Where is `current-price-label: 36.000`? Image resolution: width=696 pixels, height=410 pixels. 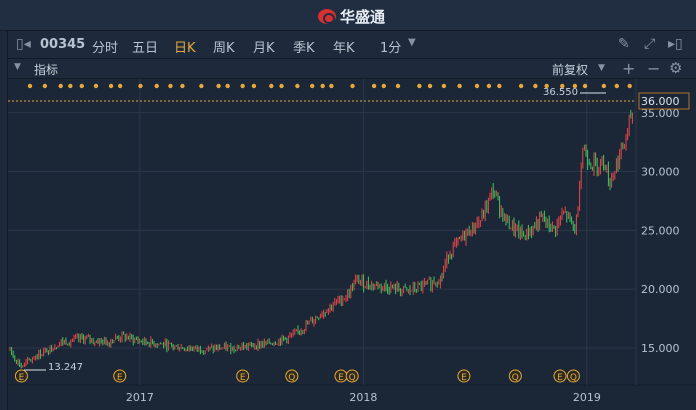
current-price-label: 36.000 is located at coordinates (660, 101).